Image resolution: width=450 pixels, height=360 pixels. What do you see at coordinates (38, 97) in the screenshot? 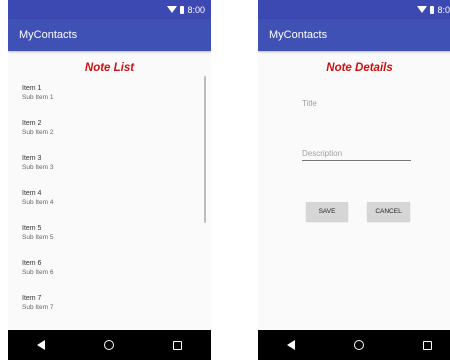
I see `list-item-subtitle: Sub Item 1` at bounding box center [38, 97].